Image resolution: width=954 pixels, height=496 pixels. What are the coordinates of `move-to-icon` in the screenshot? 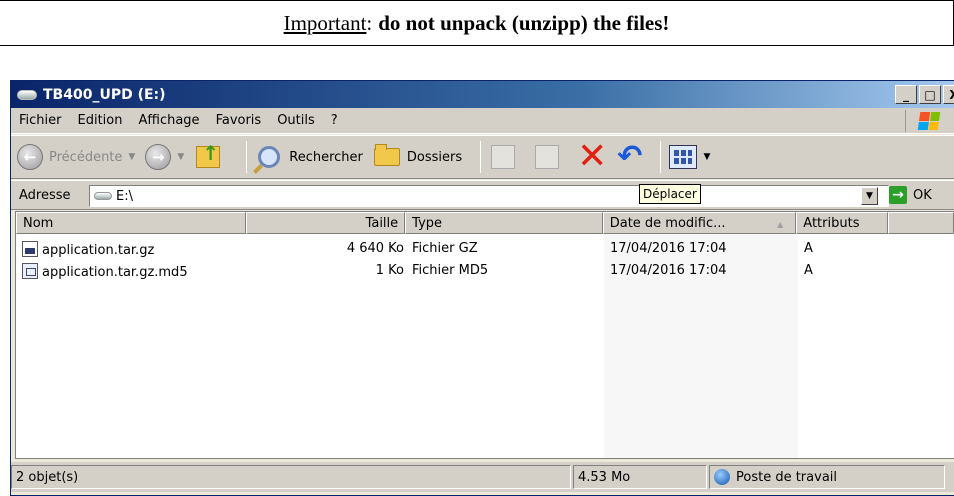 It's located at (503, 157).